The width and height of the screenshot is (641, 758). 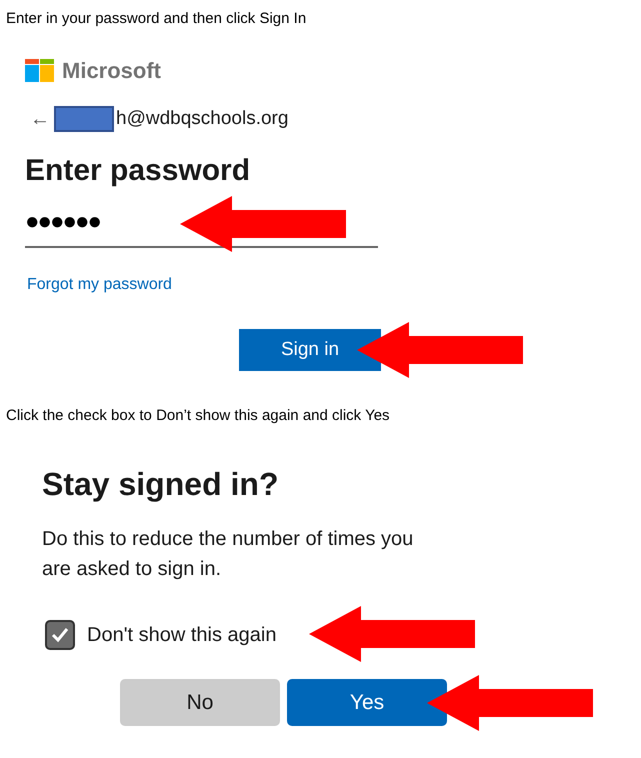 I want to click on description-text: Do this to reduce the number of times you are asked to sign in., so click(x=228, y=554).